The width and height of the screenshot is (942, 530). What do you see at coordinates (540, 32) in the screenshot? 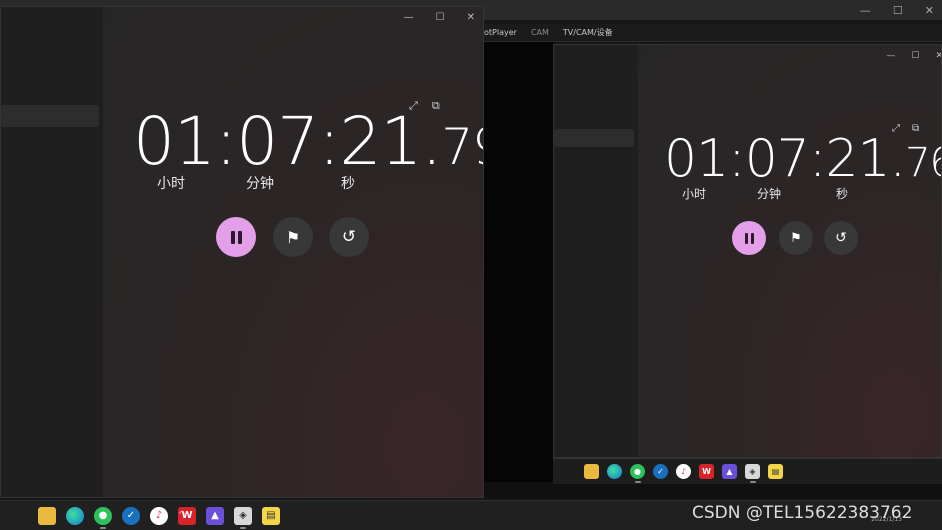
I see `player-tab-cam: CAM` at bounding box center [540, 32].